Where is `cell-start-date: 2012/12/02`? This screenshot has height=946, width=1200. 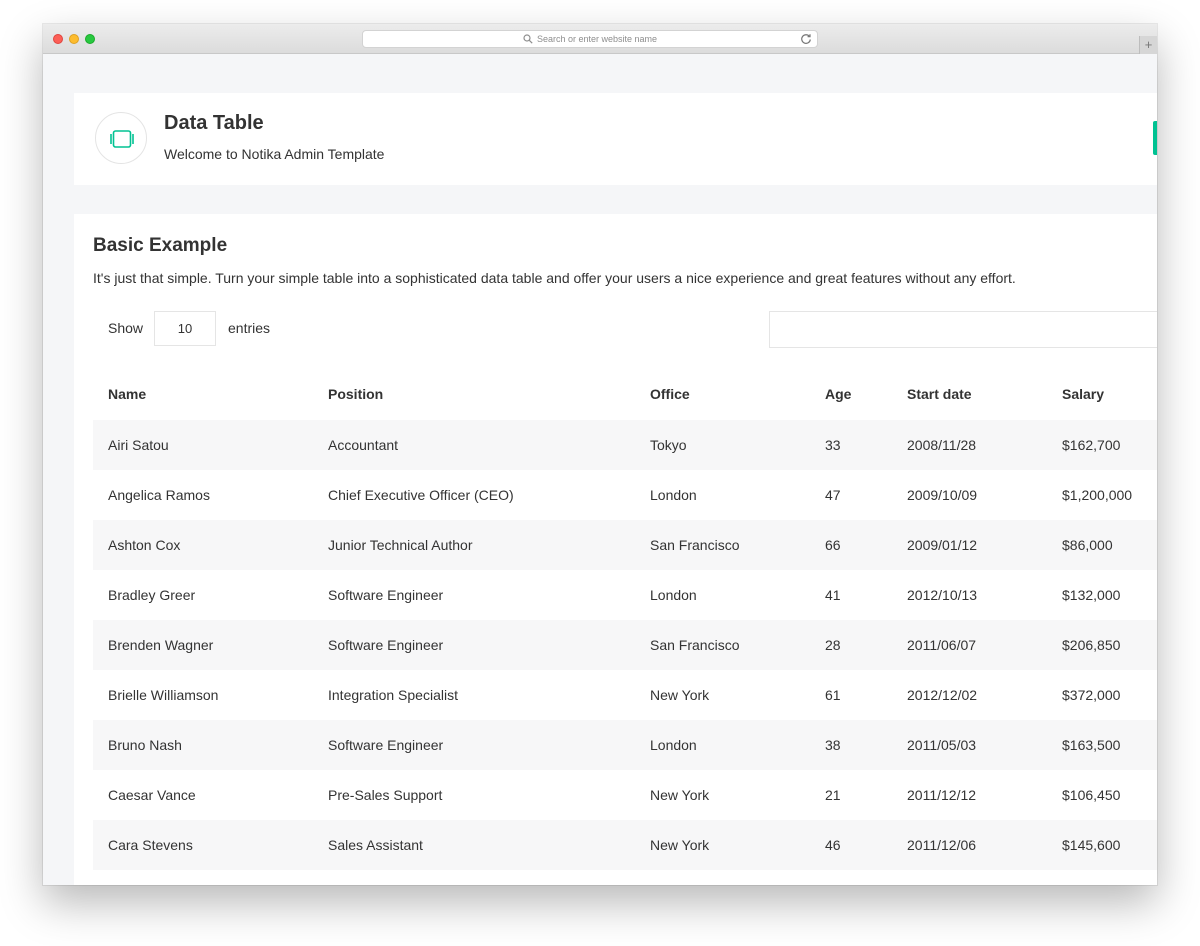
cell-start-date: 2012/12/02 is located at coordinates (969, 695).